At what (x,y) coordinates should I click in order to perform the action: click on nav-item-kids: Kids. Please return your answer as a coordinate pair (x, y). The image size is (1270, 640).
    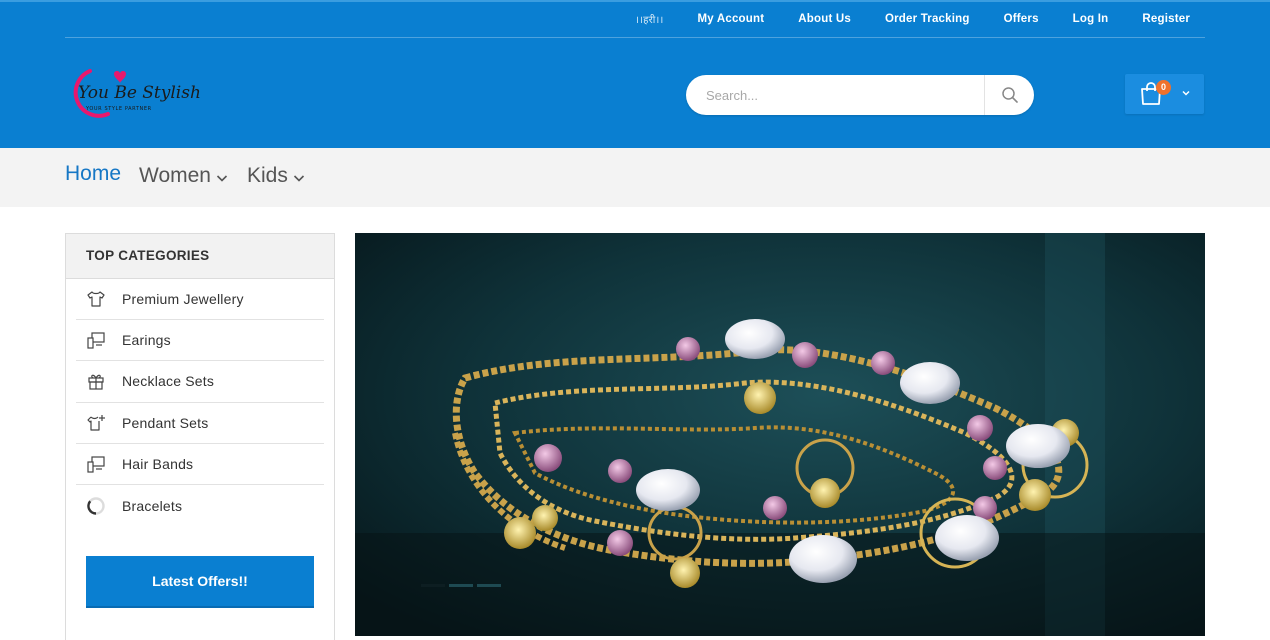
    Looking at the image, I should click on (276, 176).